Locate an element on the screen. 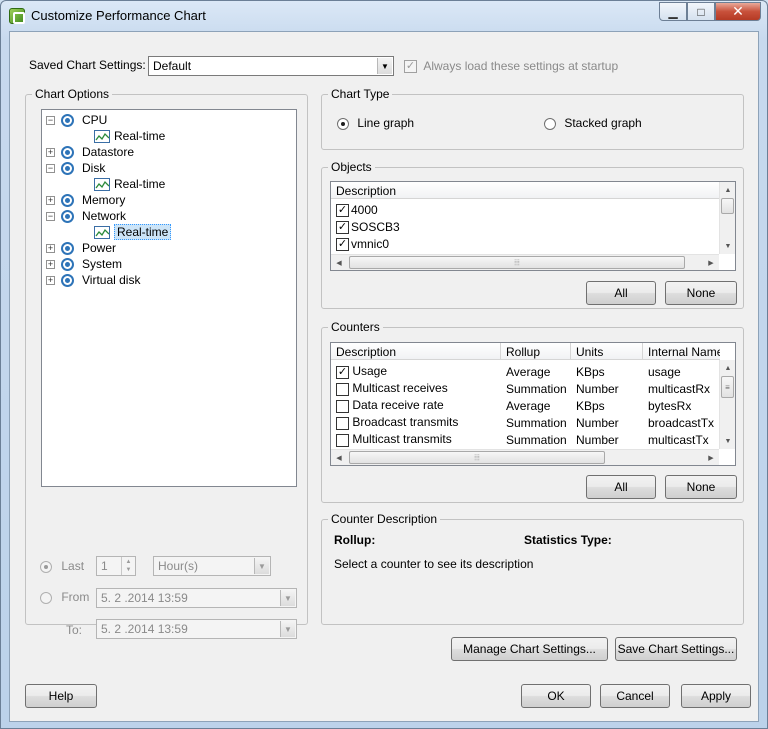 The image size is (768, 729). title-bar: Customize Performance Chart ▁ □ ✕ is located at coordinates (384, 16).